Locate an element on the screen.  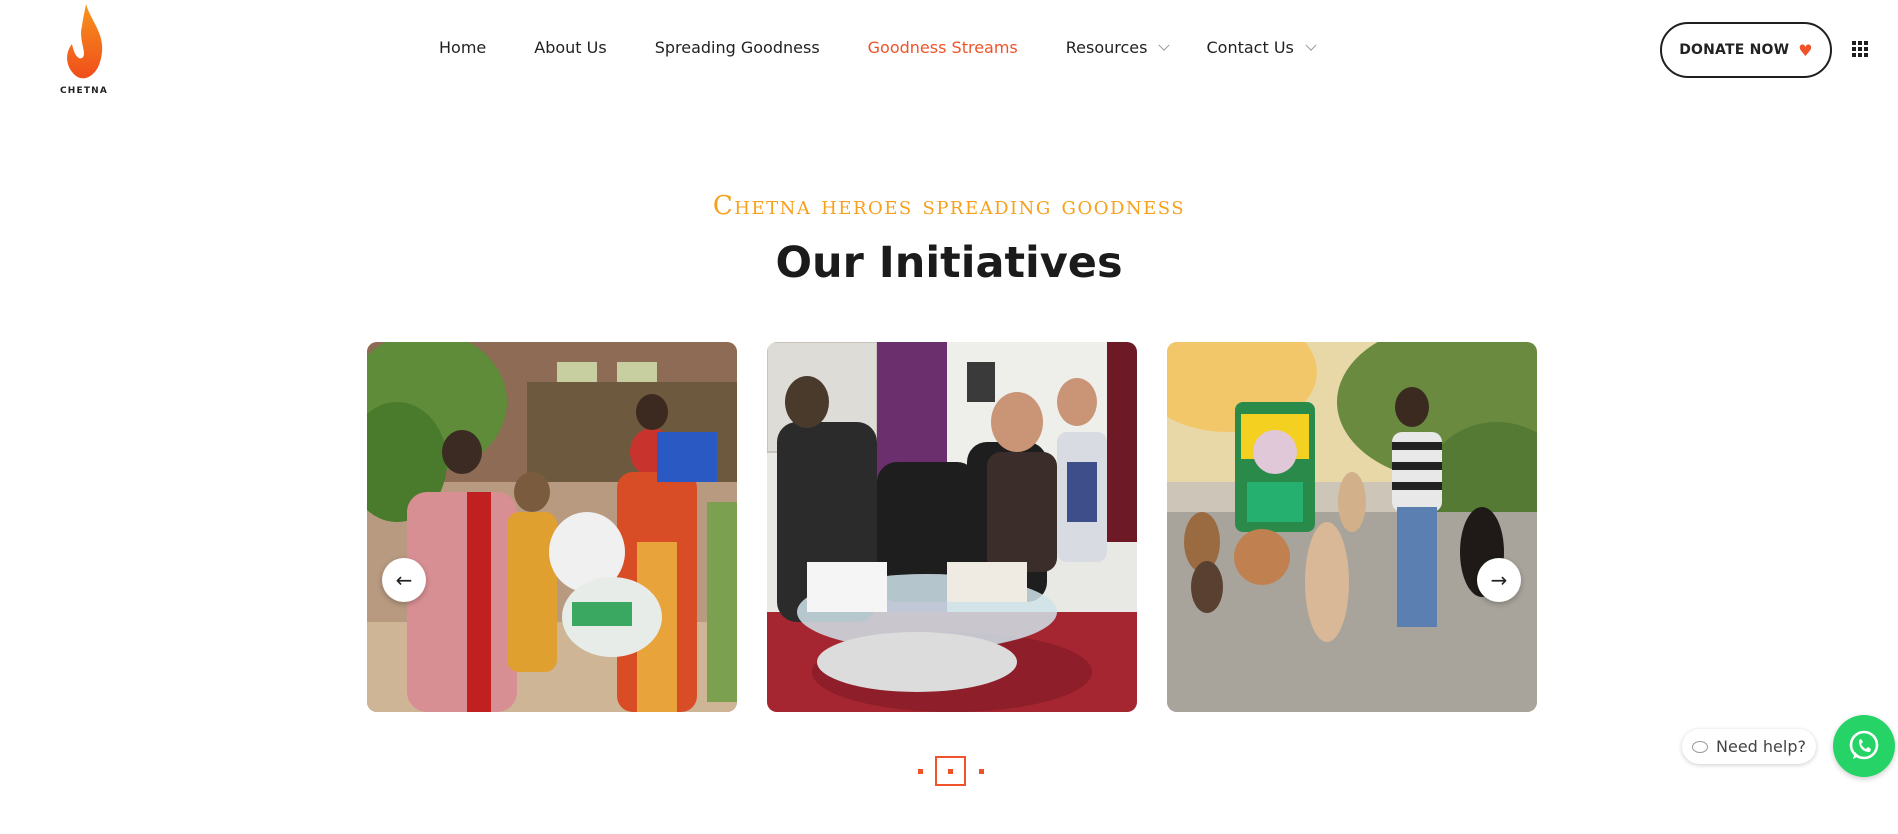
chat-bubble-icon is located at coordinates (1700, 746).